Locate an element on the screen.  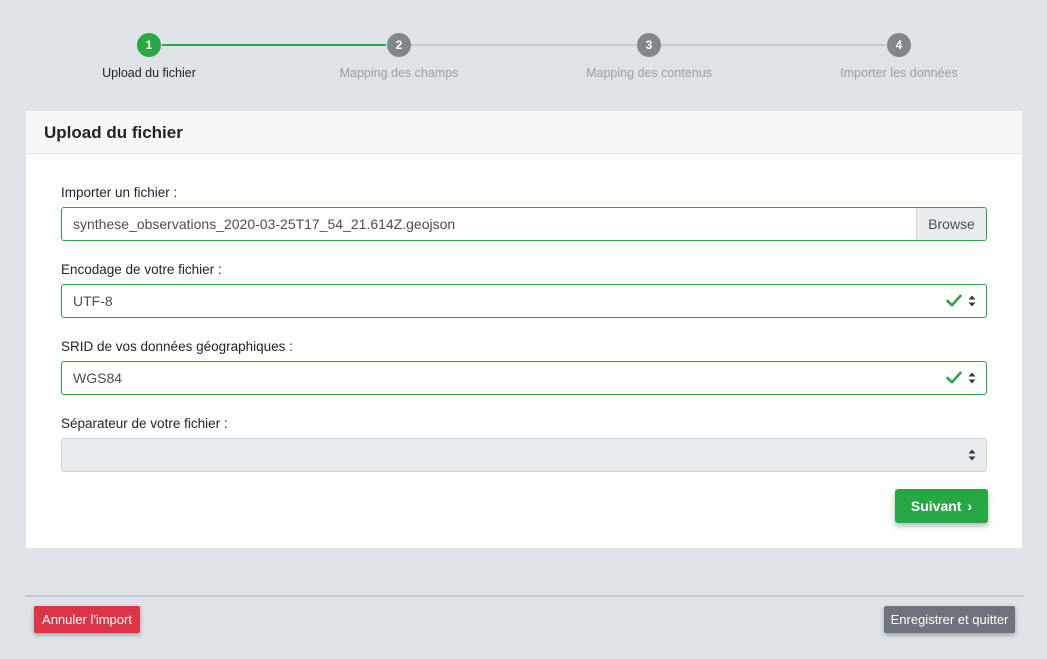
step-label: Importer les données is located at coordinates (899, 73).